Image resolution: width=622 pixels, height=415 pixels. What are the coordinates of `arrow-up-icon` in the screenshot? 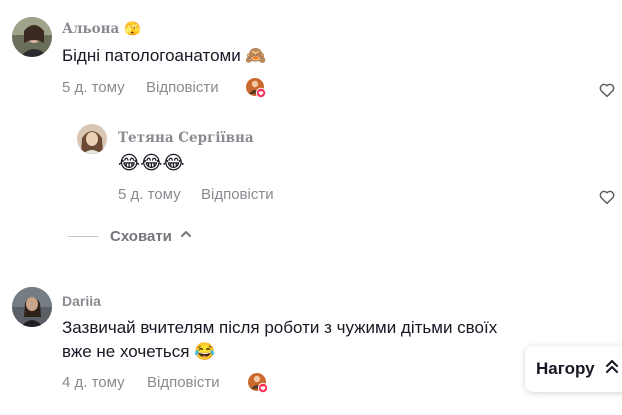 It's located at (612, 369).